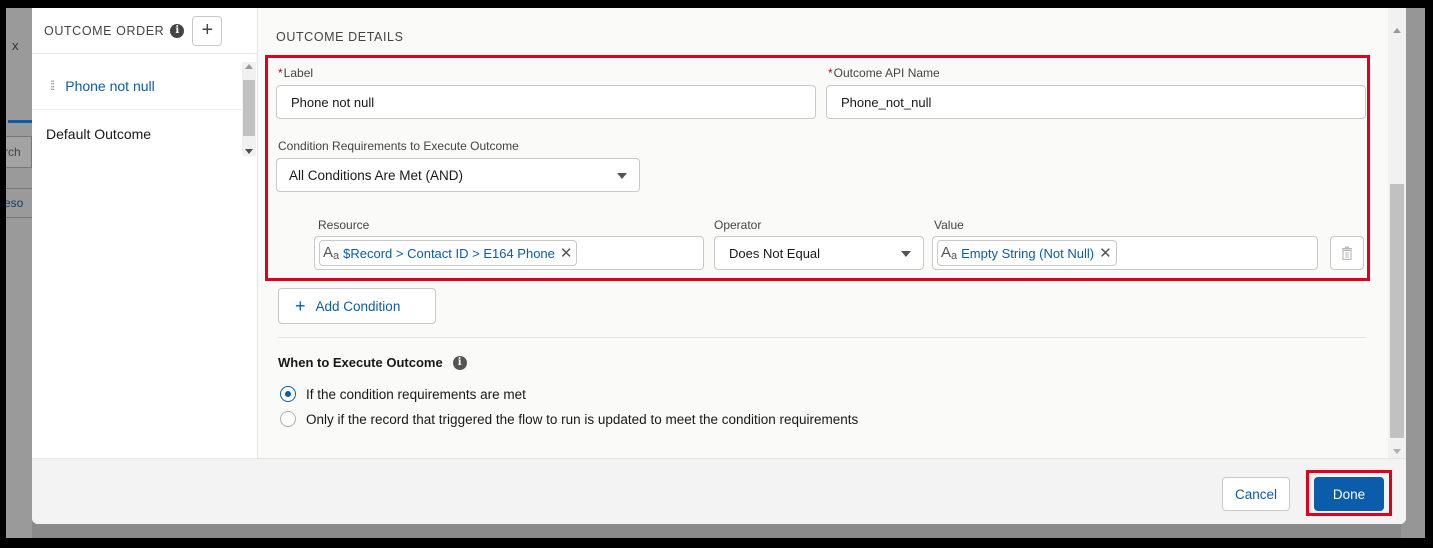 This screenshot has height=548, width=1433. Describe the element at coordinates (110, 85) in the screenshot. I see `outcome-item-label: Phone not null` at that location.